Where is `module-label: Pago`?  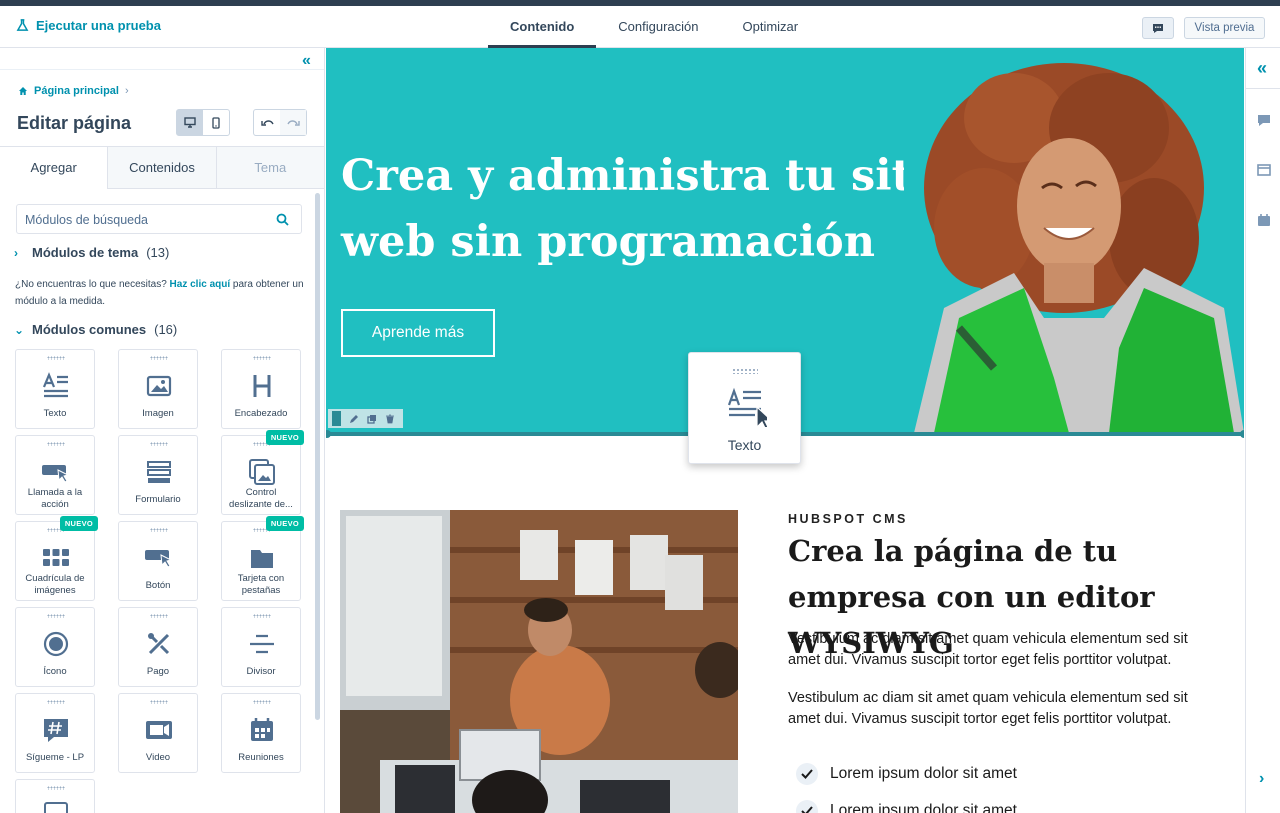 module-label: Pago is located at coordinates (158, 671).